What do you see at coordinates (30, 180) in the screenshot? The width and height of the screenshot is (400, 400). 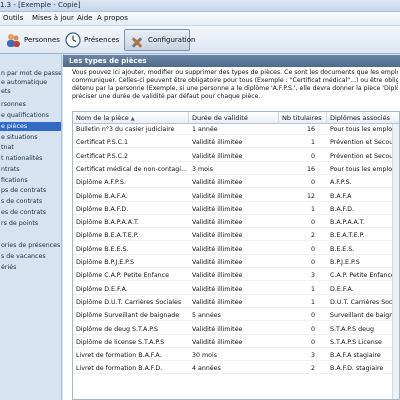 I see `sidebar-item-fications: fications` at bounding box center [30, 180].